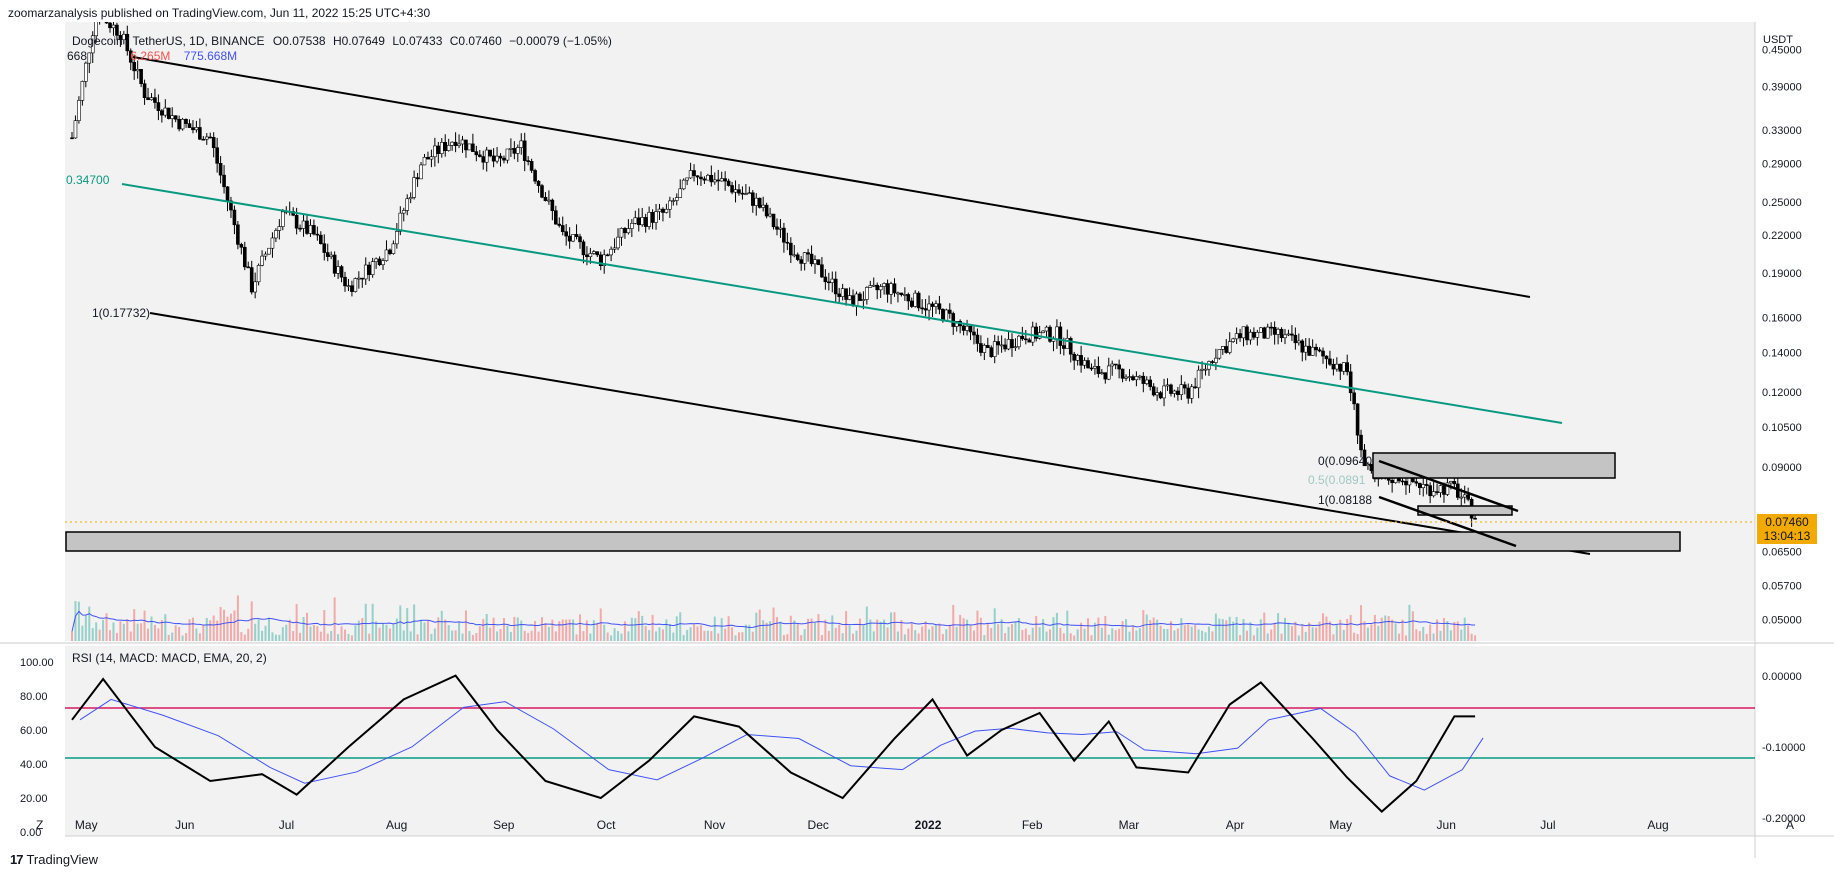 This screenshot has height=875, width=1834. Describe the element at coordinates (1465, 510) in the screenshot. I see `flag-zone` at that location.